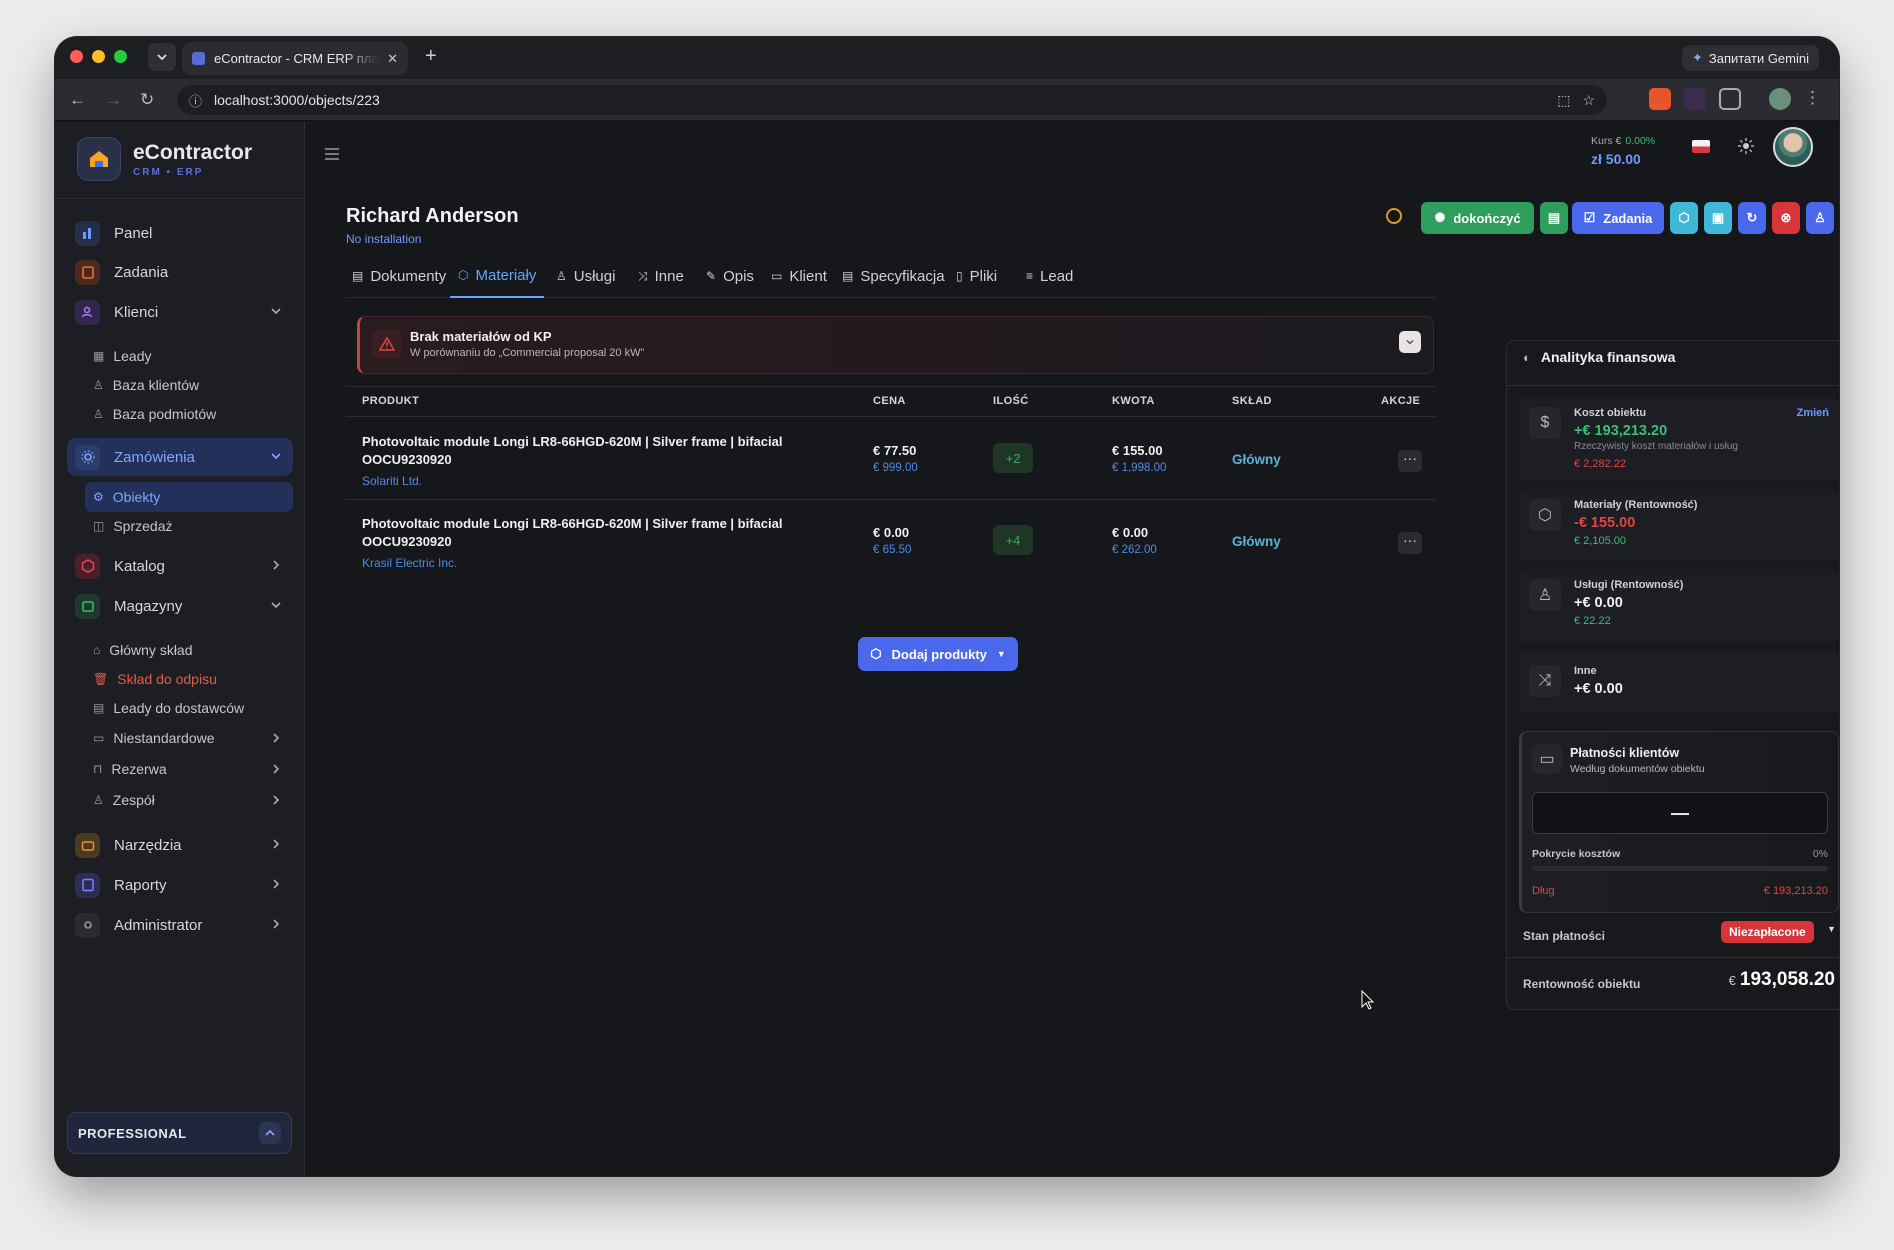 Image resolution: width=1894 pixels, height=1250 pixels. I want to click on column-header: CENA, so click(889, 401).